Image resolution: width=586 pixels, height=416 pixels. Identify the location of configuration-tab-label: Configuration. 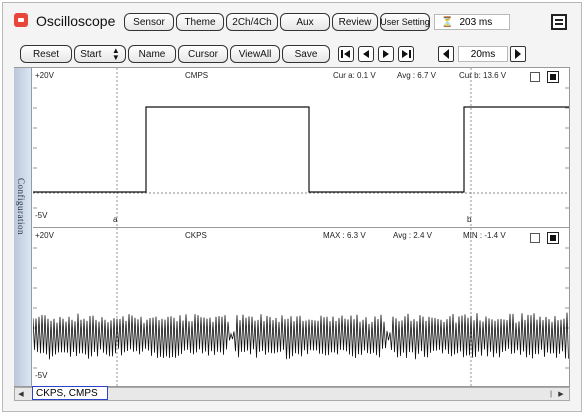
(21, 206).